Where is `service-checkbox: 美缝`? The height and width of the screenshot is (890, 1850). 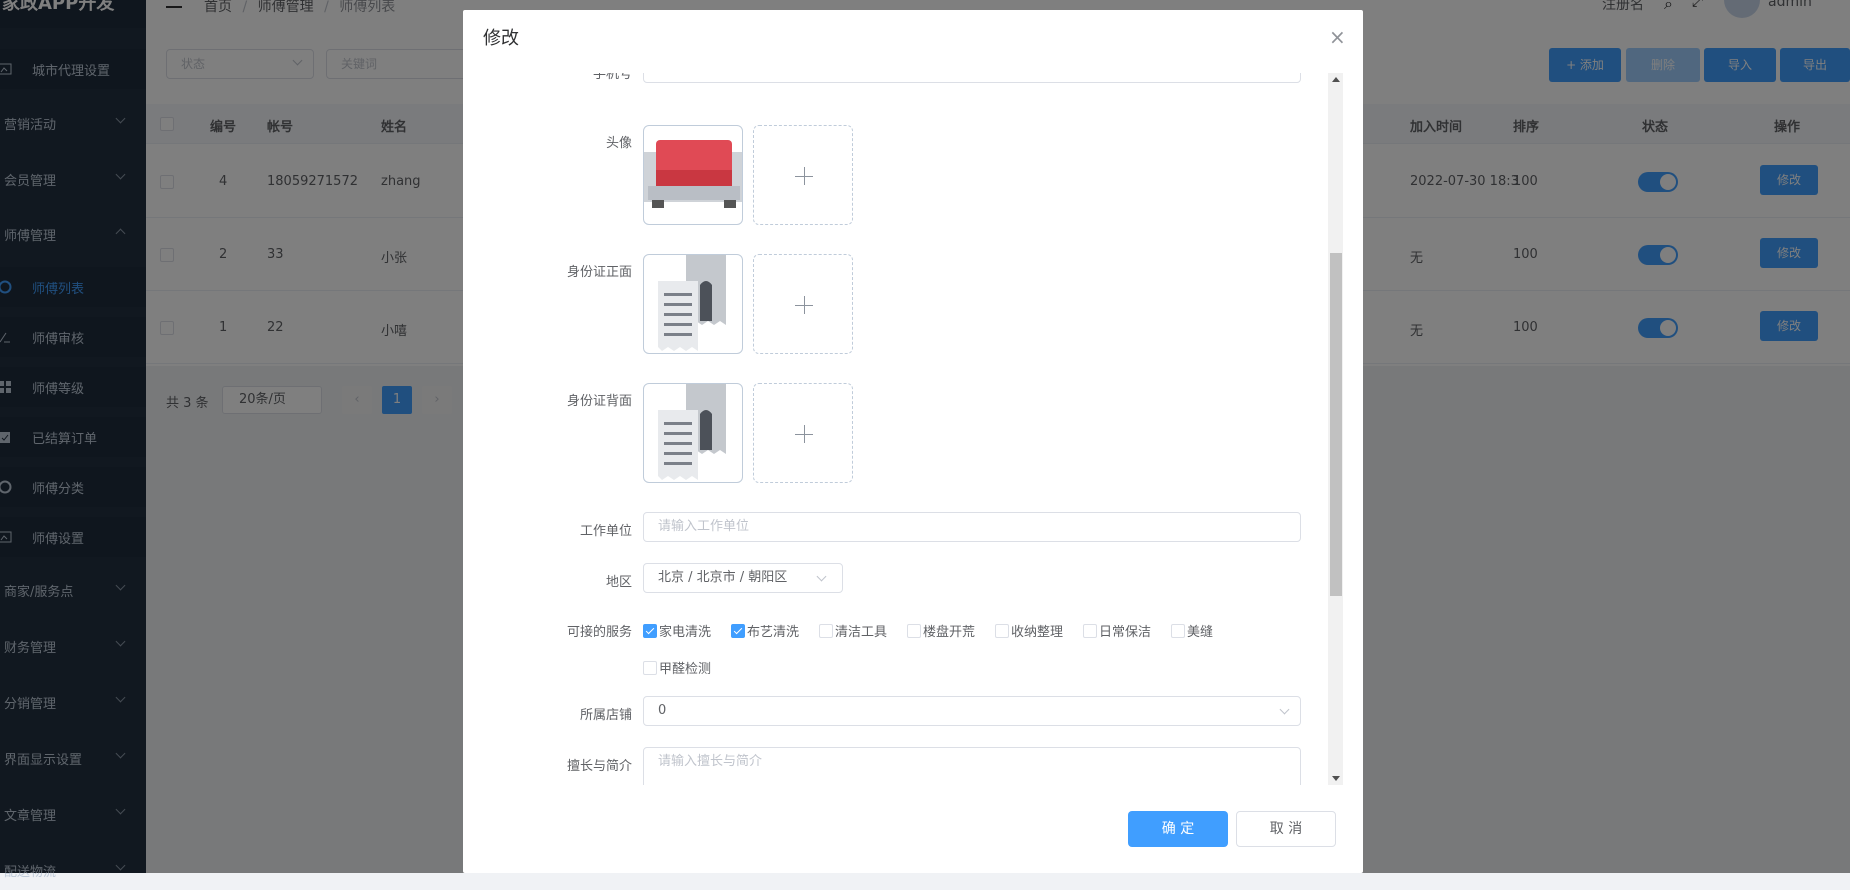 service-checkbox: 美缝 is located at coordinates (1192, 630).